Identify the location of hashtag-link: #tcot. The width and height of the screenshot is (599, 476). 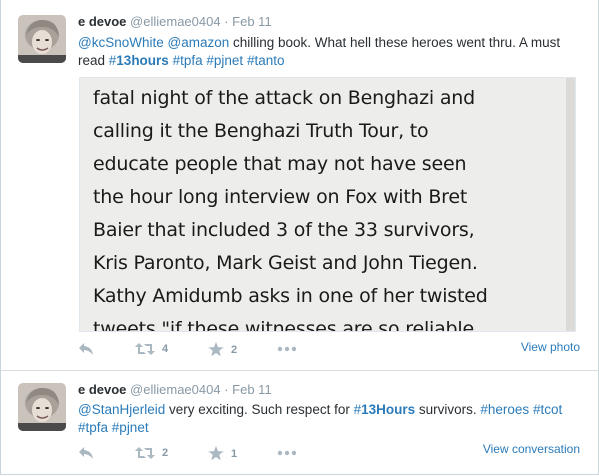
(547, 409).